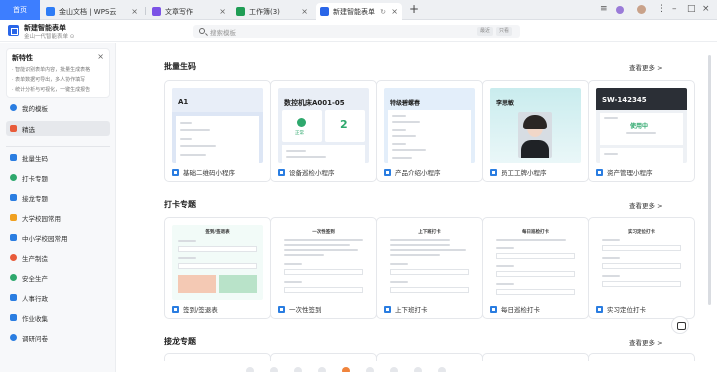 This screenshot has height=372, width=717. I want to click on template-card-footer: 产品介绍小程序, so click(412, 172).